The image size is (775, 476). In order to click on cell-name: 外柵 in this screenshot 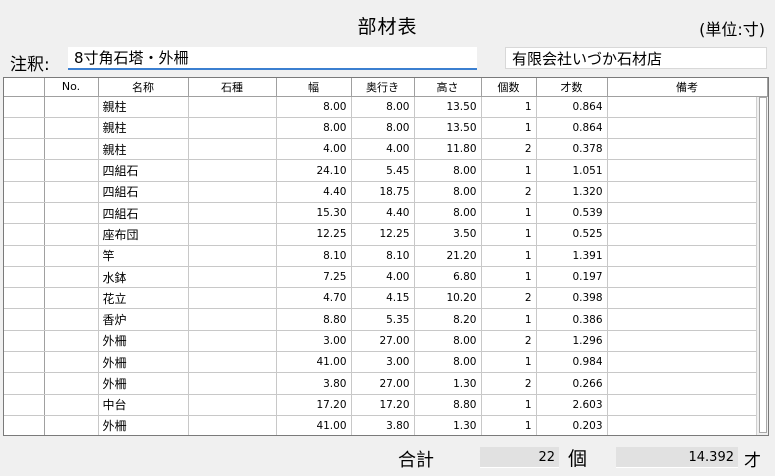, I will do `click(143, 362)`.